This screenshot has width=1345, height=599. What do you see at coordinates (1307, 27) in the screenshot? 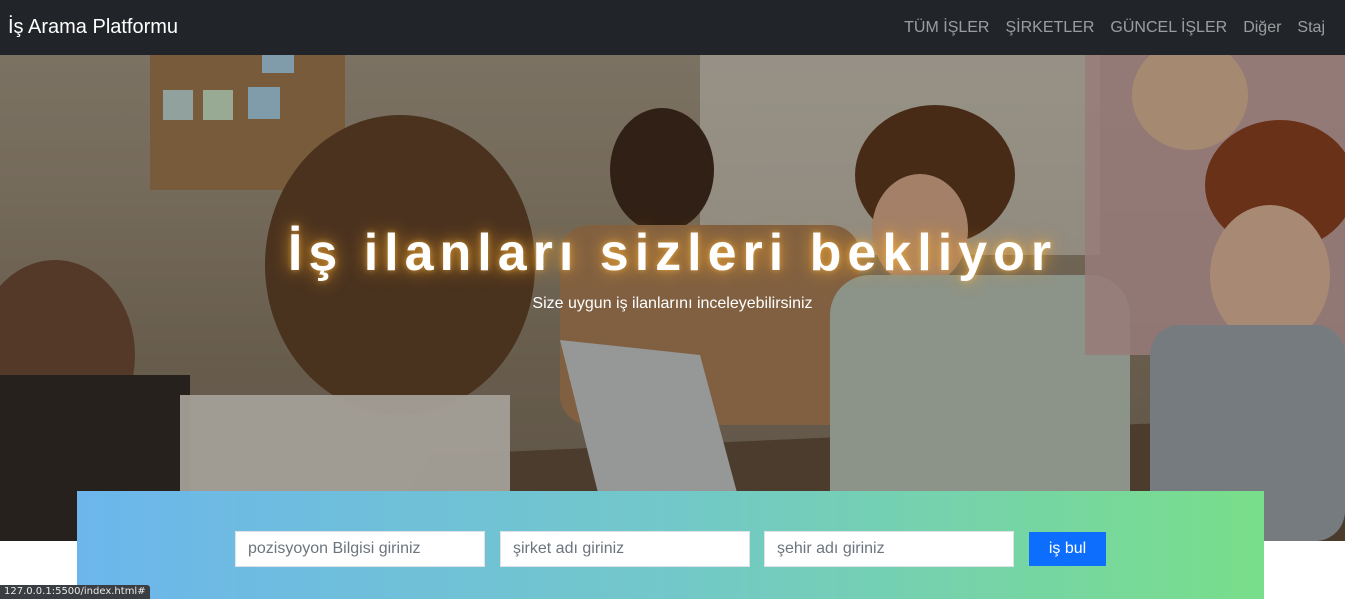
I see `nav-link-internship: Staj` at bounding box center [1307, 27].